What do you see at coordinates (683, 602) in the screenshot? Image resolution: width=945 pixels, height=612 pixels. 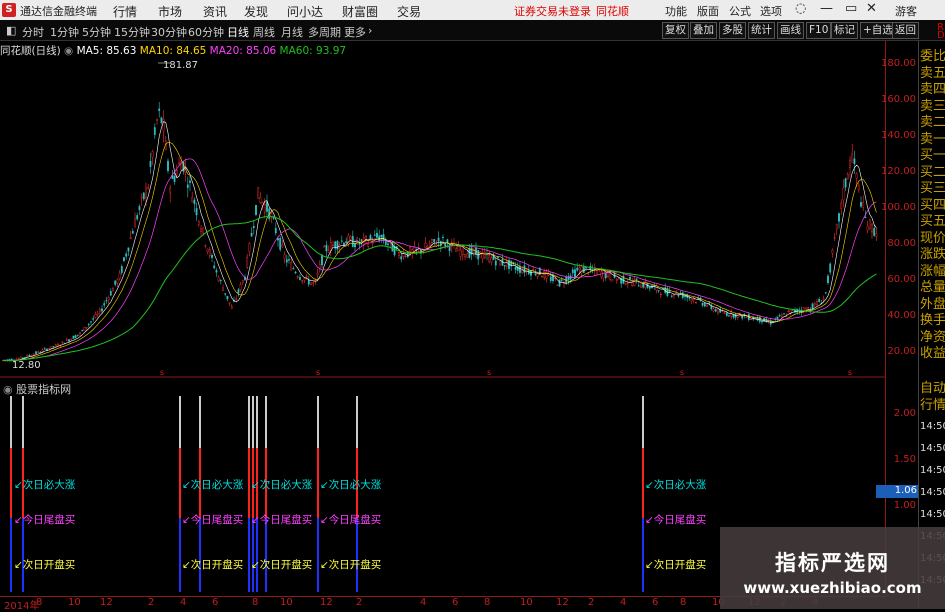 I see `time-axis-label: 8` at bounding box center [683, 602].